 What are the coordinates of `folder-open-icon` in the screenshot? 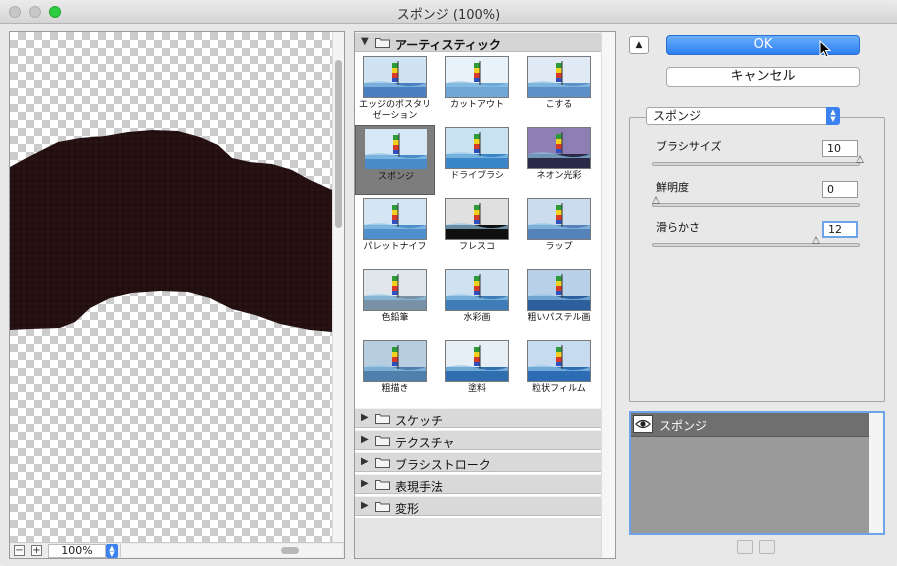 It's located at (382, 43).